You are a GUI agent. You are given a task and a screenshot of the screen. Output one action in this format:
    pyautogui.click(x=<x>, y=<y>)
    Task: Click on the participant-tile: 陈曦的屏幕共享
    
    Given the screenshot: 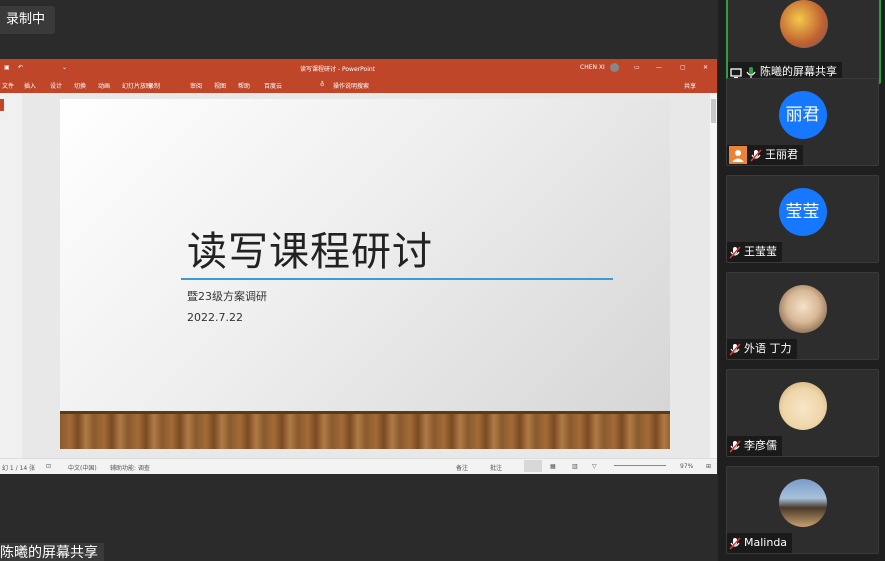 What is the action you would take?
    pyautogui.click(x=803, y=42)
    